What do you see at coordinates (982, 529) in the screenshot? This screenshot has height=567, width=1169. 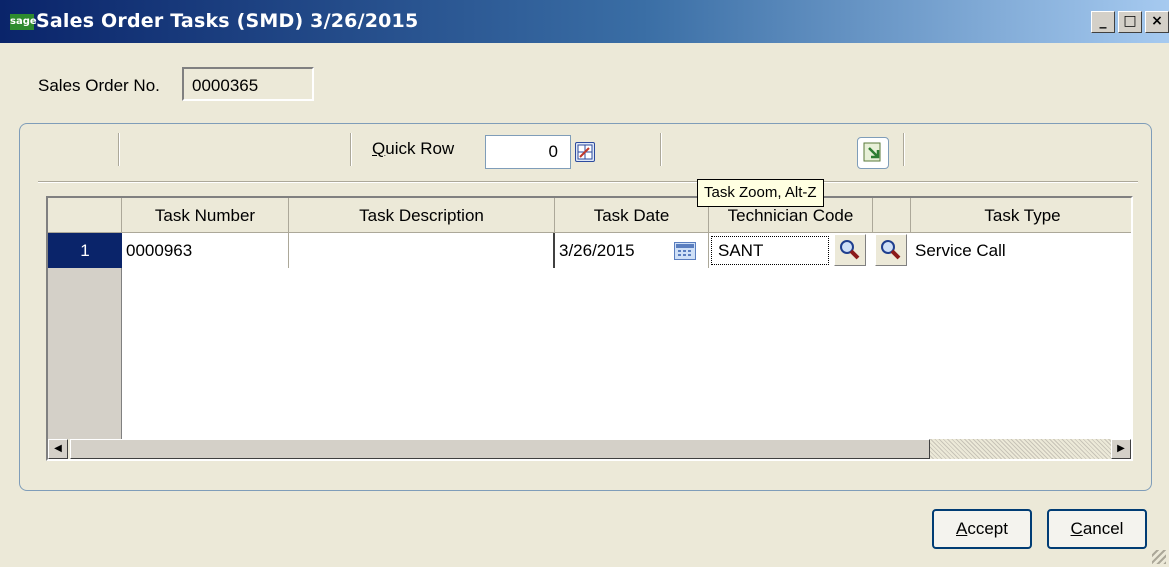 I see `accept-button: Accept` at bounding box center [982, 529].